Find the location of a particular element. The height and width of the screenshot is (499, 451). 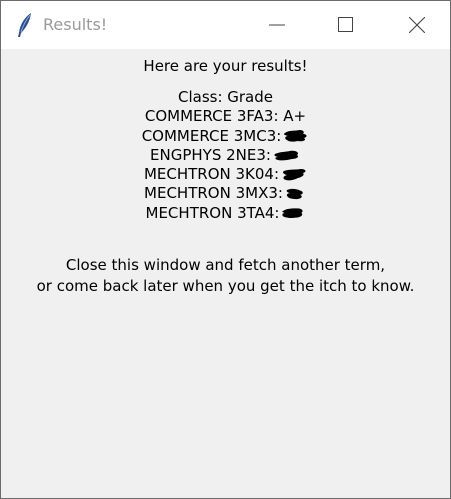

column-header: Class: Grade is located at coordinates (225, 97).